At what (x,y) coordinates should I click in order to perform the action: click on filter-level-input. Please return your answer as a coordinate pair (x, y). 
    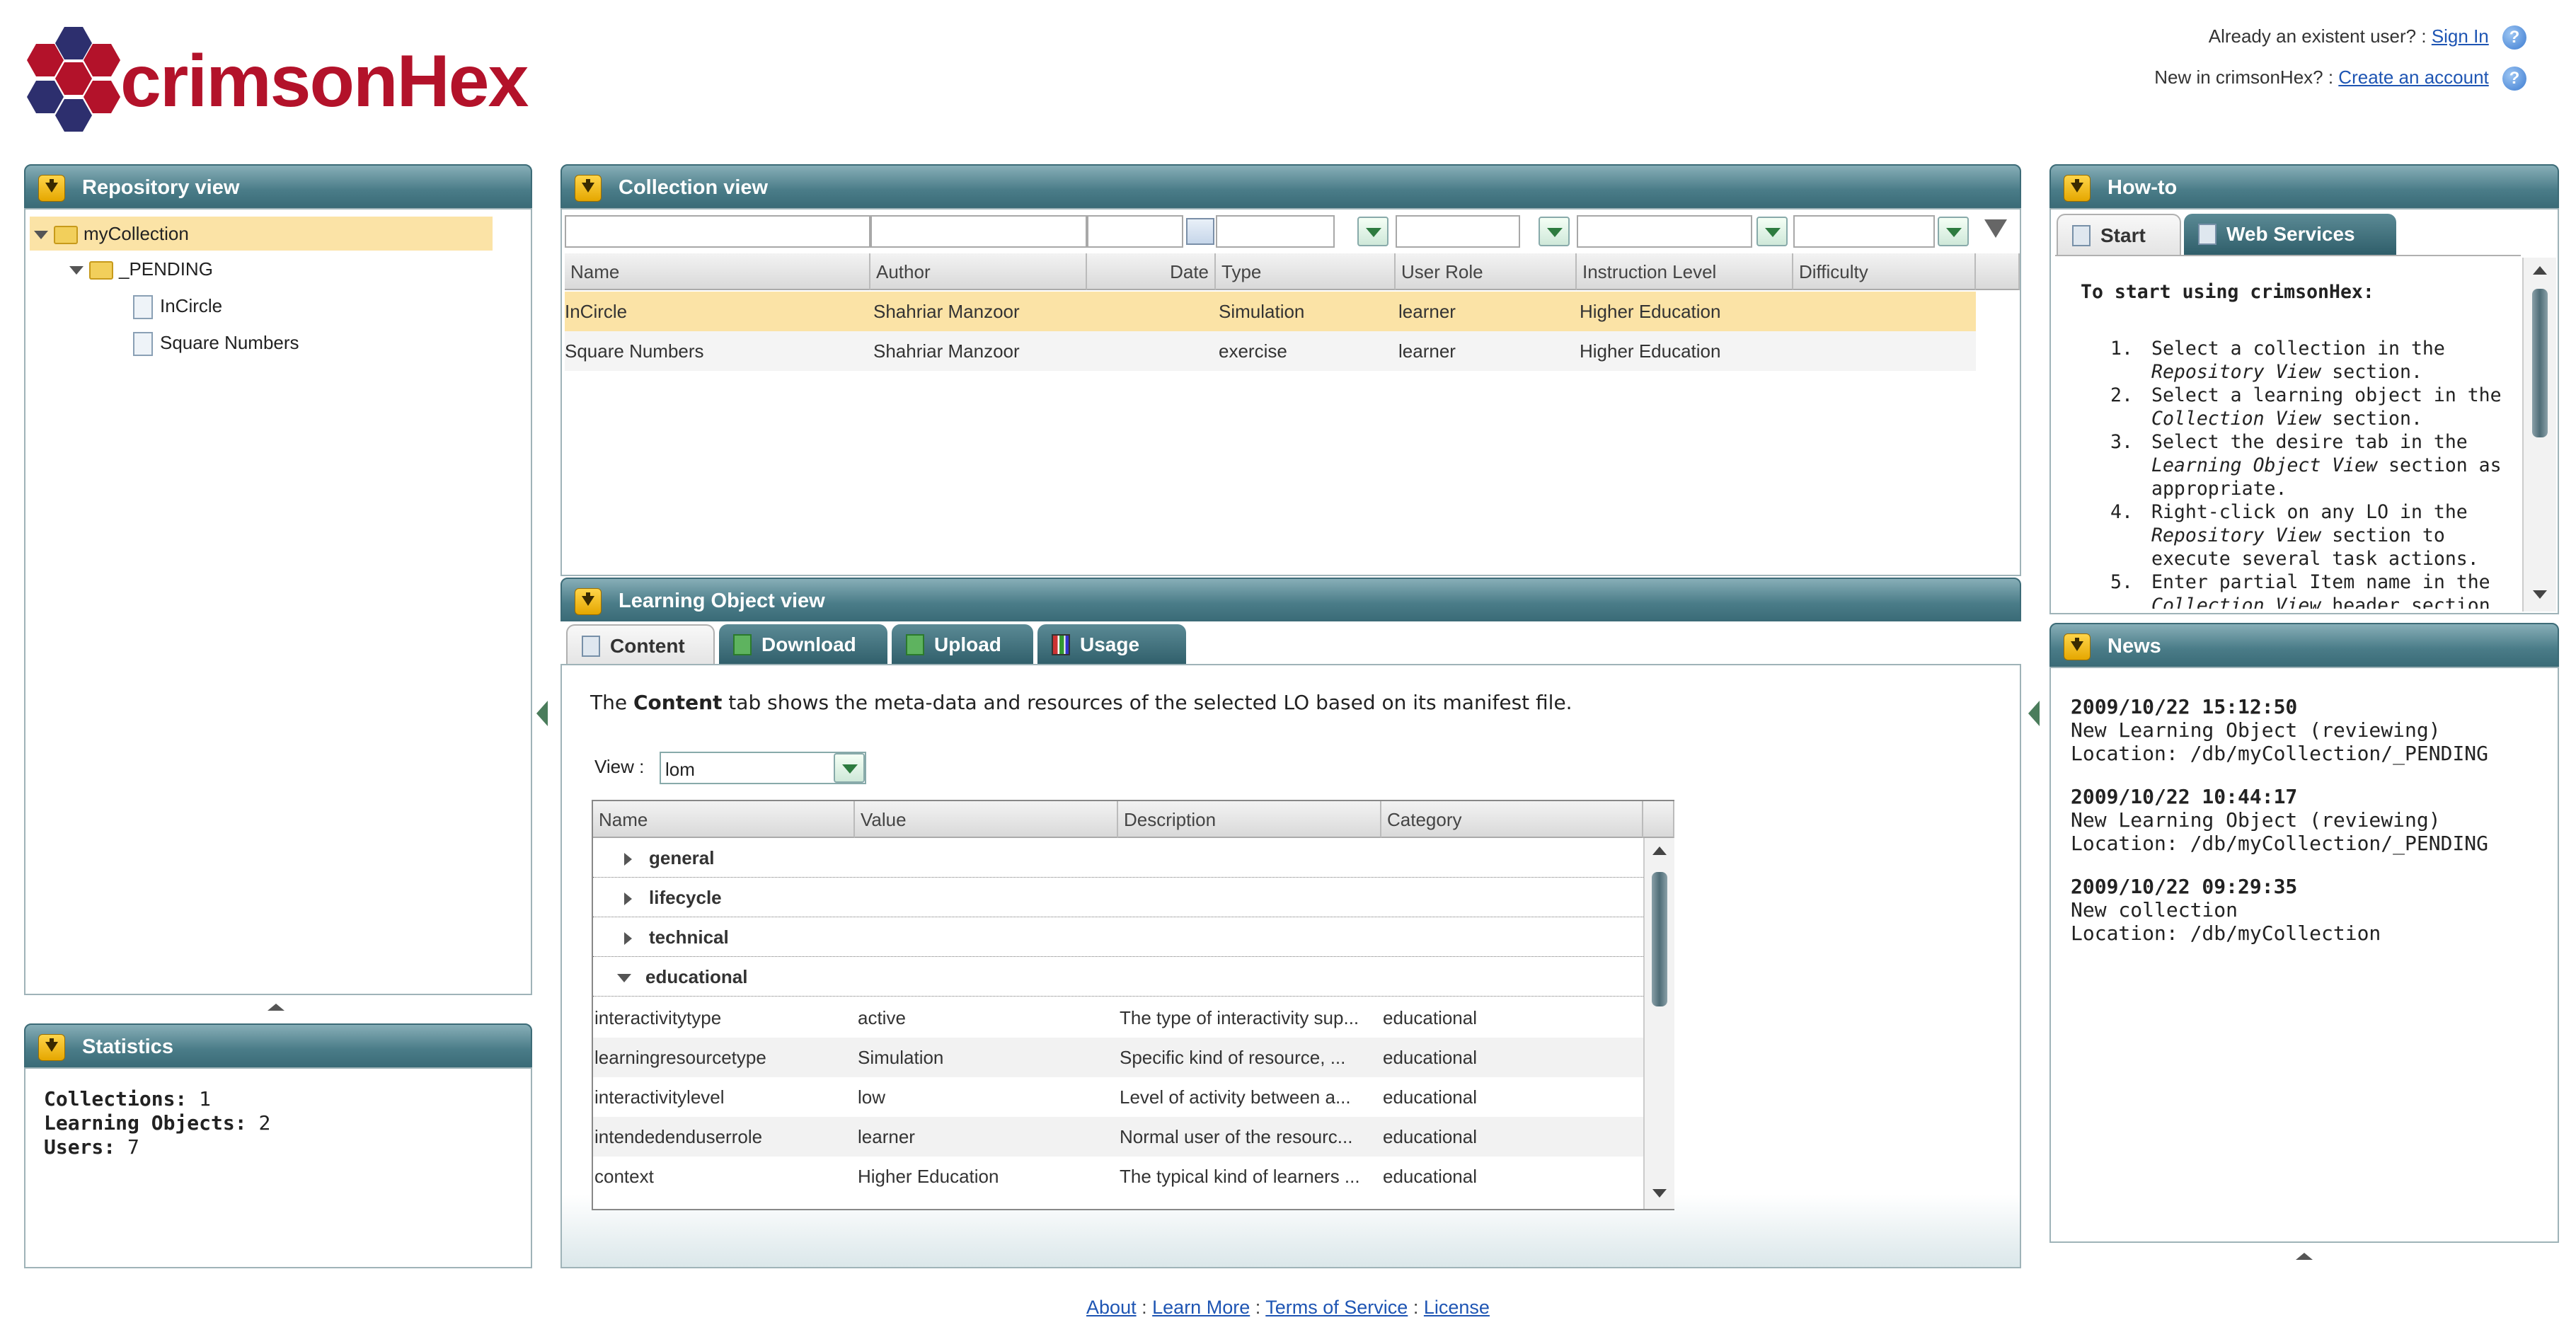
    Looking at the image, I should click on (1665, 231).